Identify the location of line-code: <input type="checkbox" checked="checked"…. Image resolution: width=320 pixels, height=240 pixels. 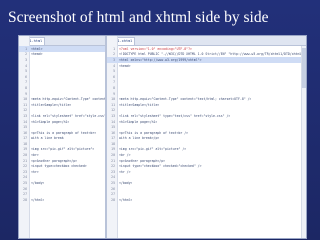
(160, 166).